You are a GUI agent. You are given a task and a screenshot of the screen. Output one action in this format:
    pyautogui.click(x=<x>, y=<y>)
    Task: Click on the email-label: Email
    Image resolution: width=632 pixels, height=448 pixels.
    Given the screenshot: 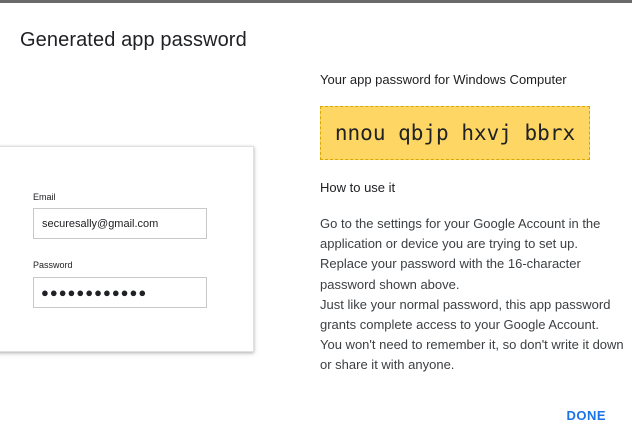 What is the action you would take?
    pyautogui.click(x=44, y=197)
    